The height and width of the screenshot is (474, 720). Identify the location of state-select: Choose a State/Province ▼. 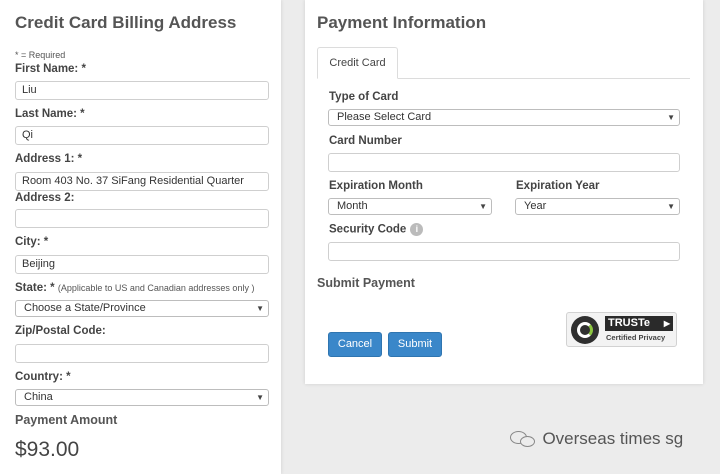
(142, 308).